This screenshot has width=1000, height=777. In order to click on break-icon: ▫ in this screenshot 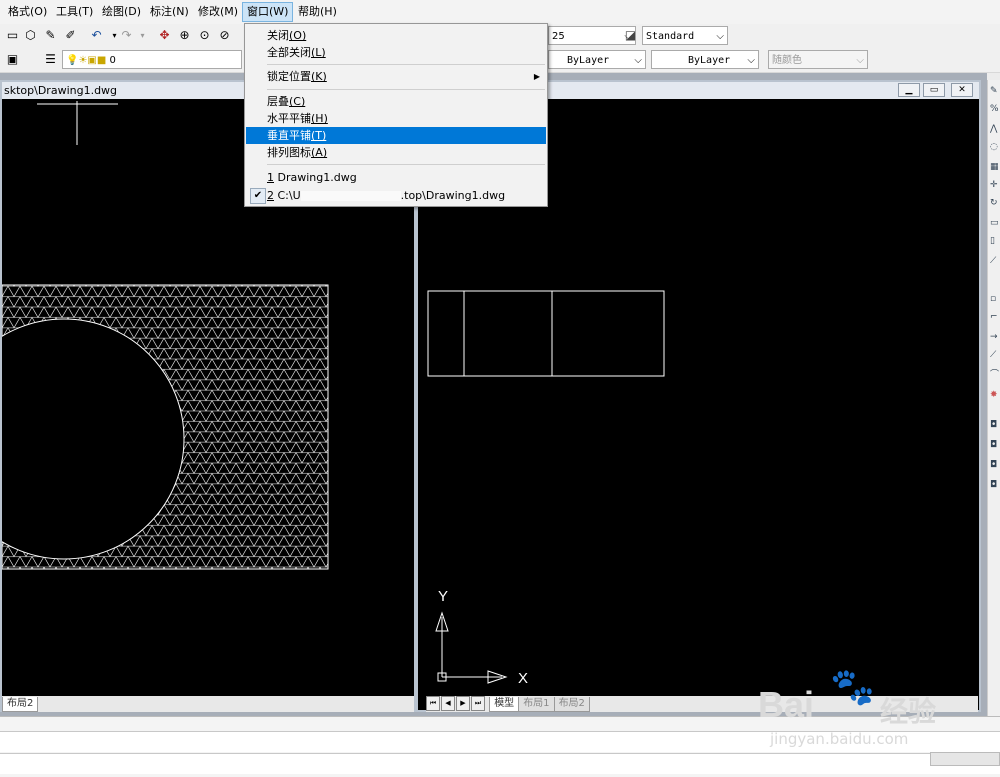, I will do `click(995, 299)`.